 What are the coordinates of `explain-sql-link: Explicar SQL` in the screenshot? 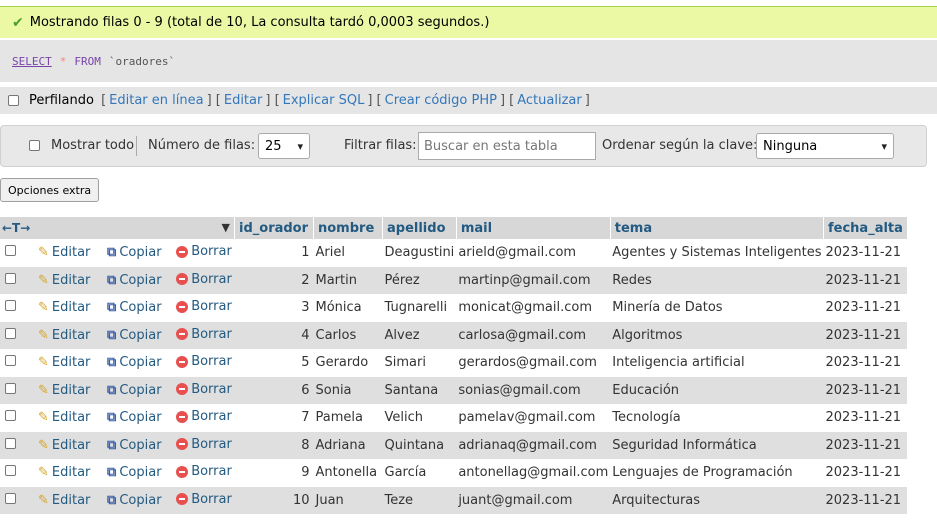 It's located at (324, 100).